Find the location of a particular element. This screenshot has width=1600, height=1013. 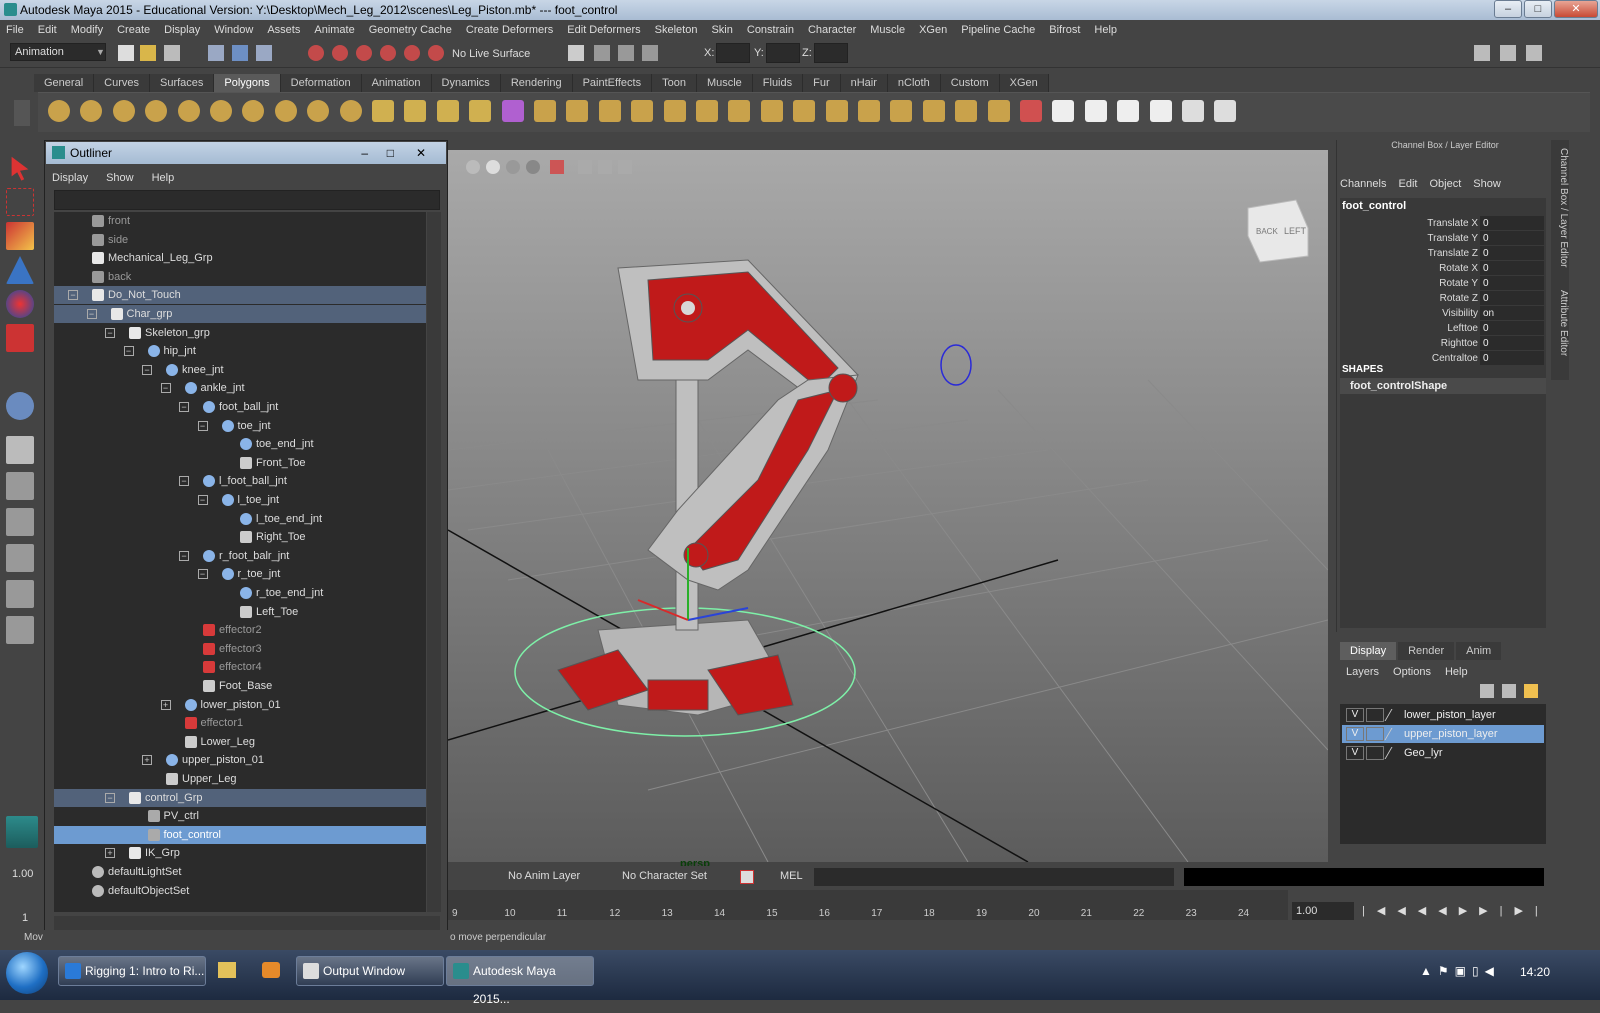

append-polygon-icon is located at coordinates (674, 111).